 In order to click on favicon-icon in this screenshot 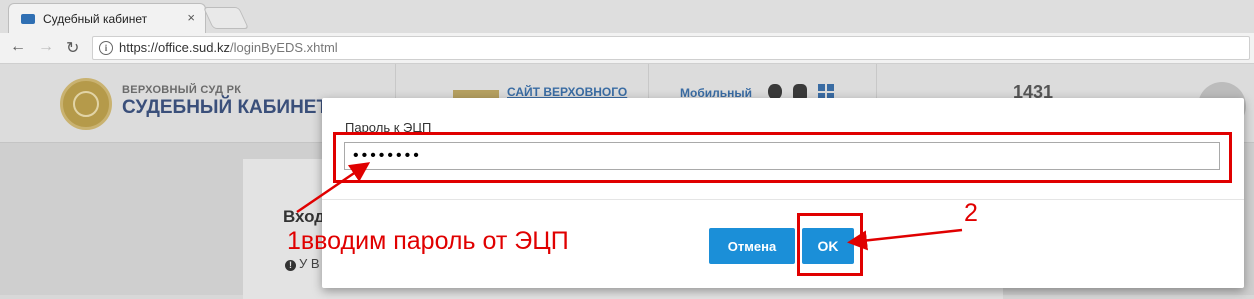, I will do `click(28, 19)`.